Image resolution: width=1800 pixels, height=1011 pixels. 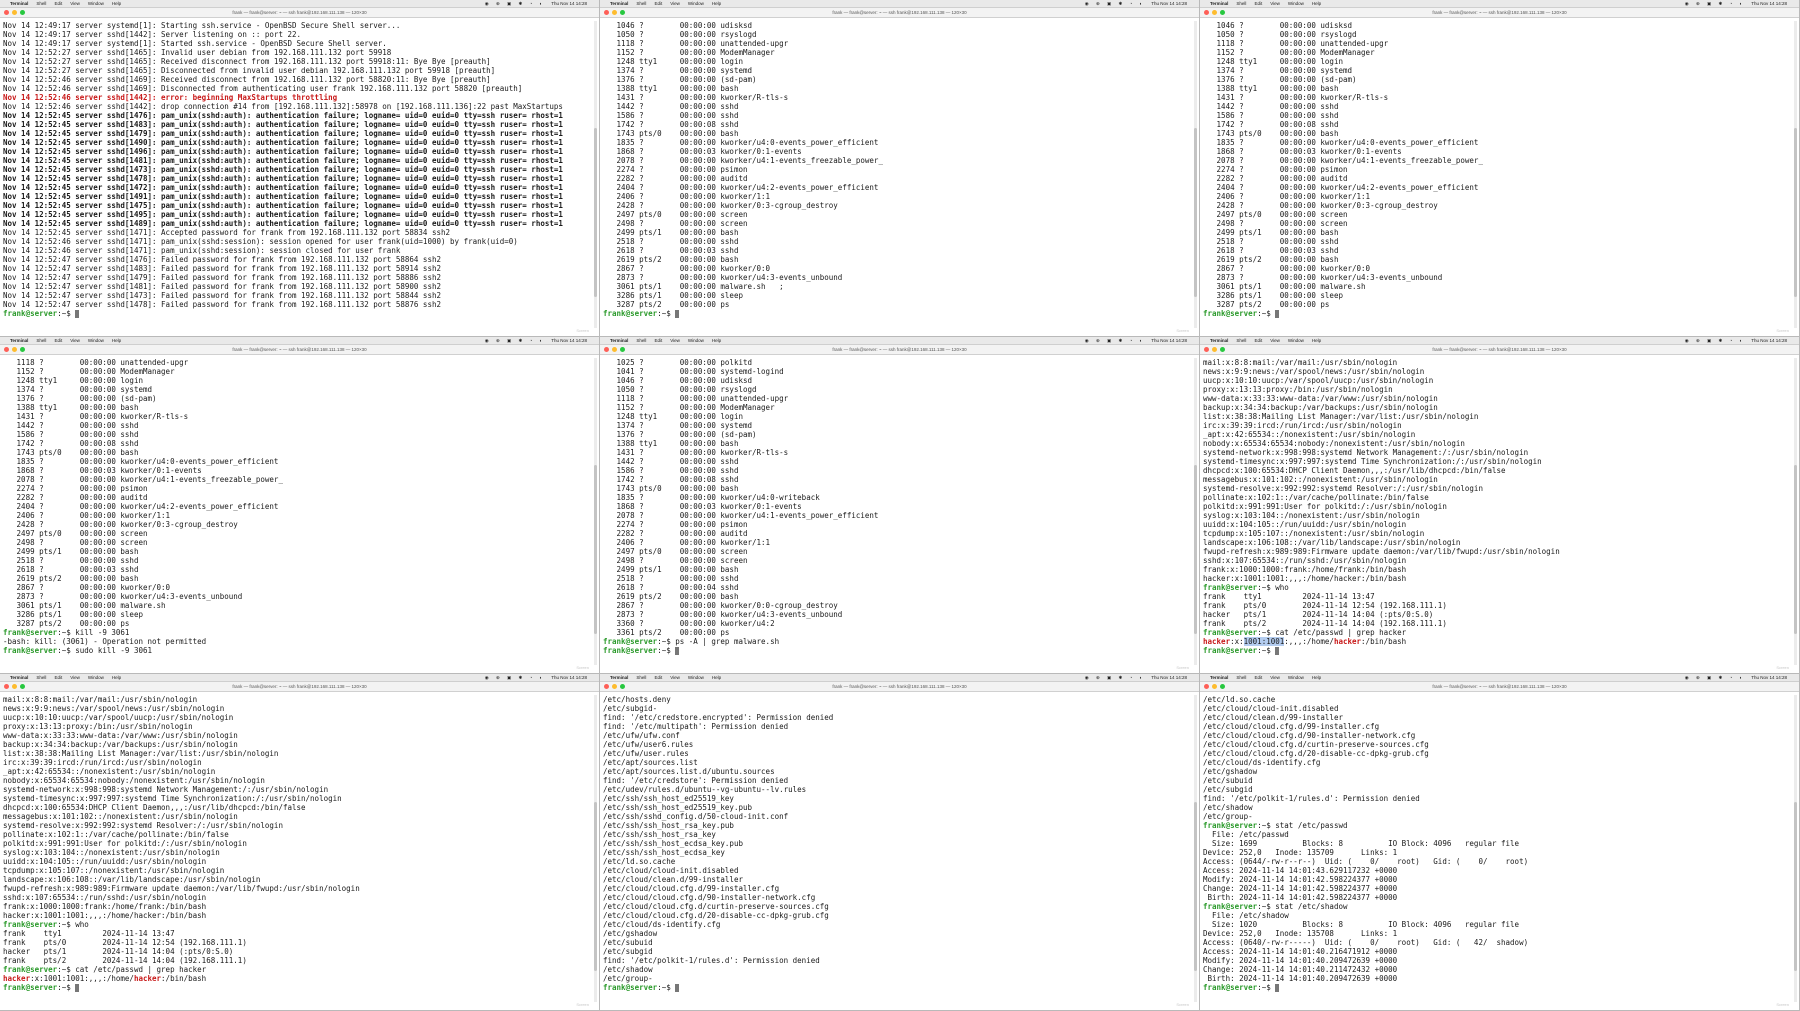 I want to click on text-selection: 1001:1001, so click(x=1264, y=641).